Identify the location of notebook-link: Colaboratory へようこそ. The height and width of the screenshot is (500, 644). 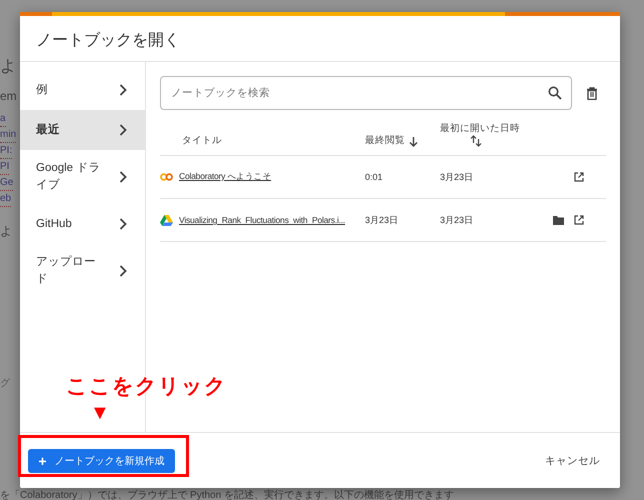
(225, 177).